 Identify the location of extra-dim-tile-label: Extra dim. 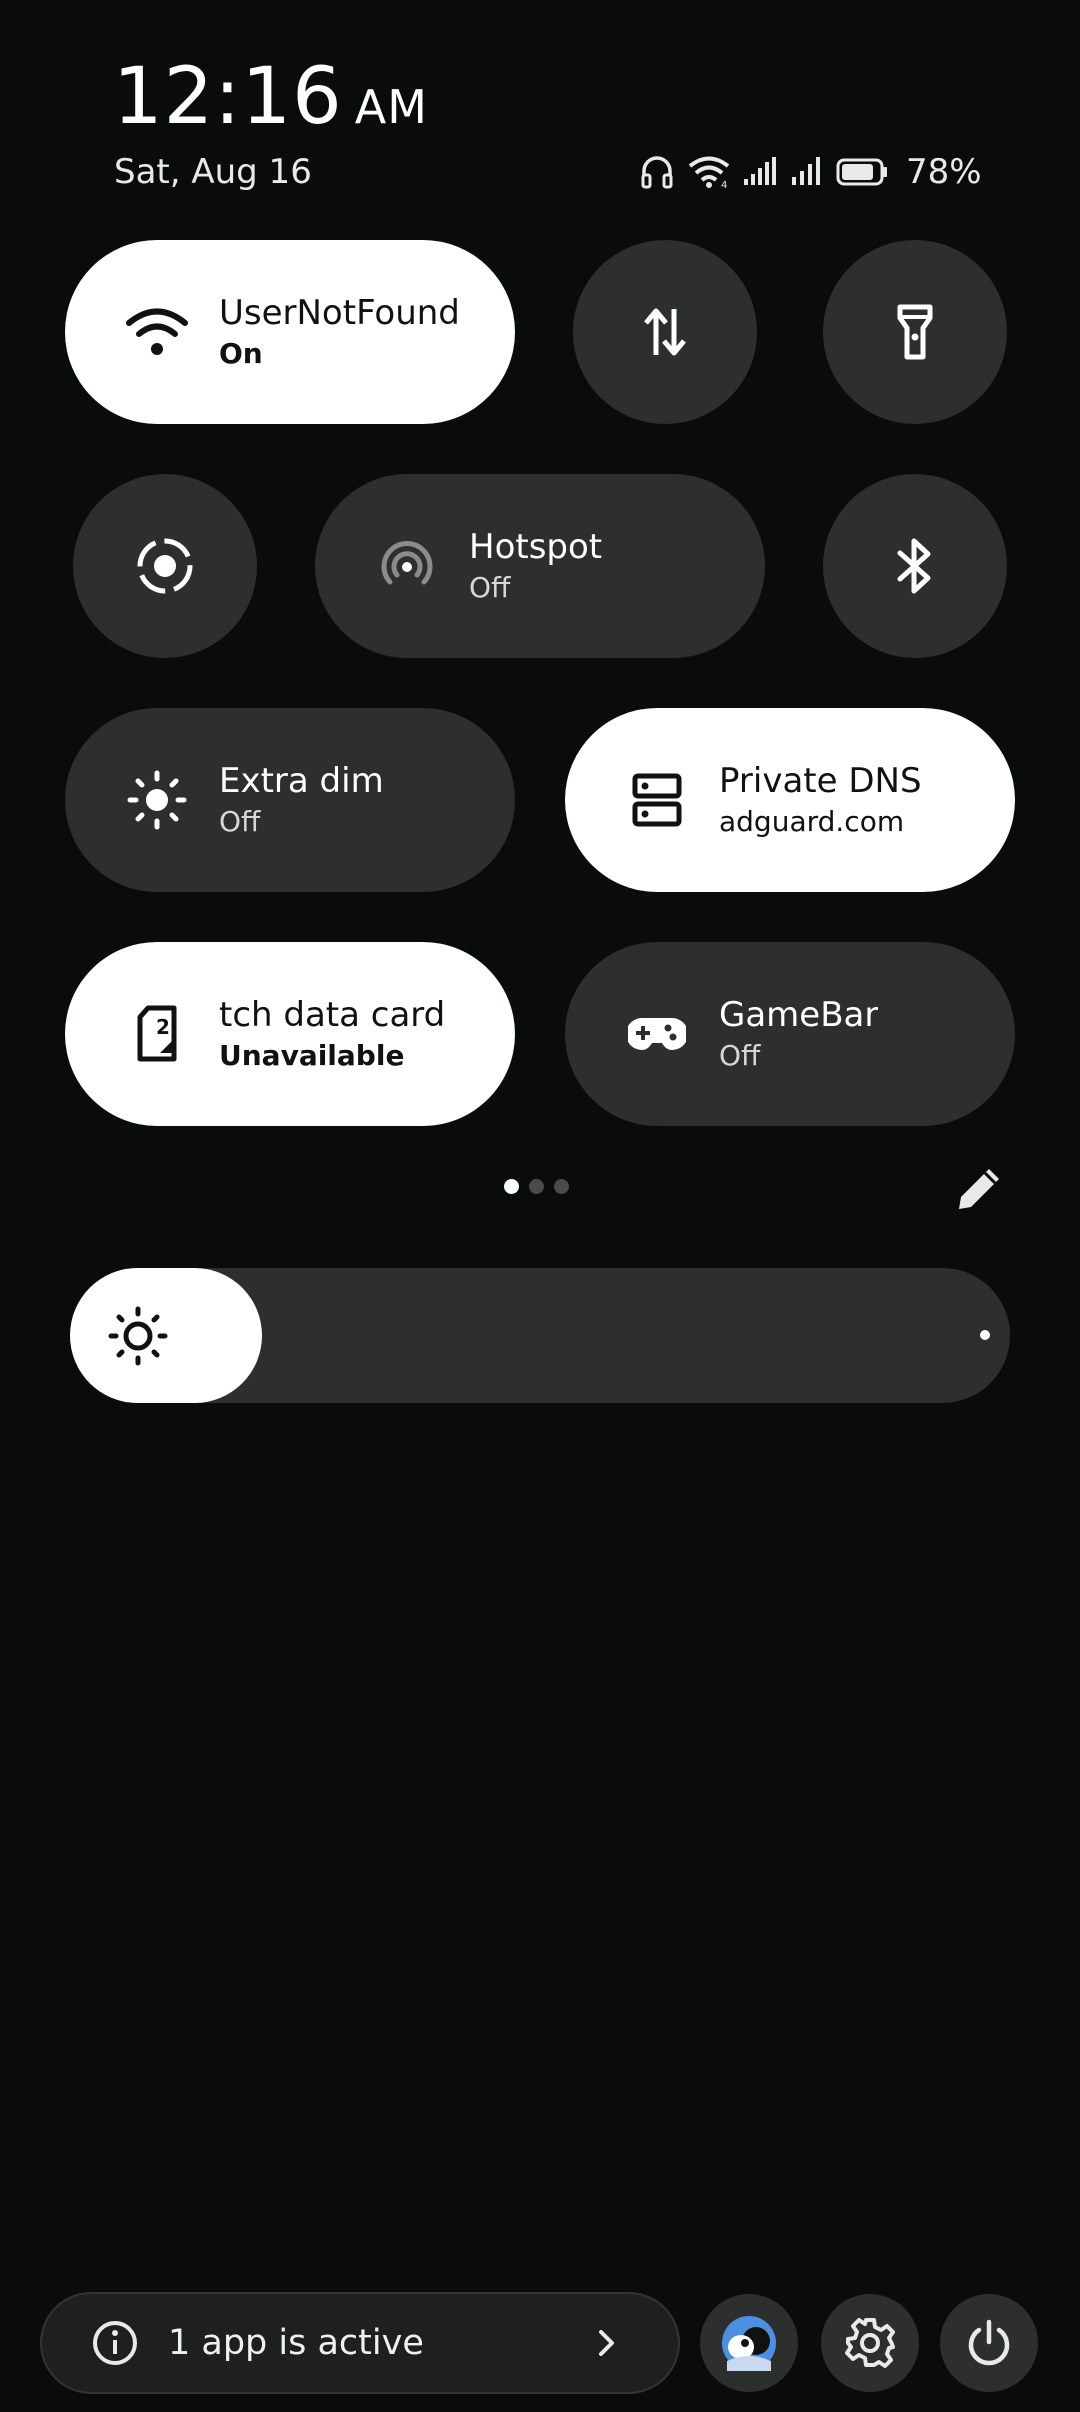
(301, 781).